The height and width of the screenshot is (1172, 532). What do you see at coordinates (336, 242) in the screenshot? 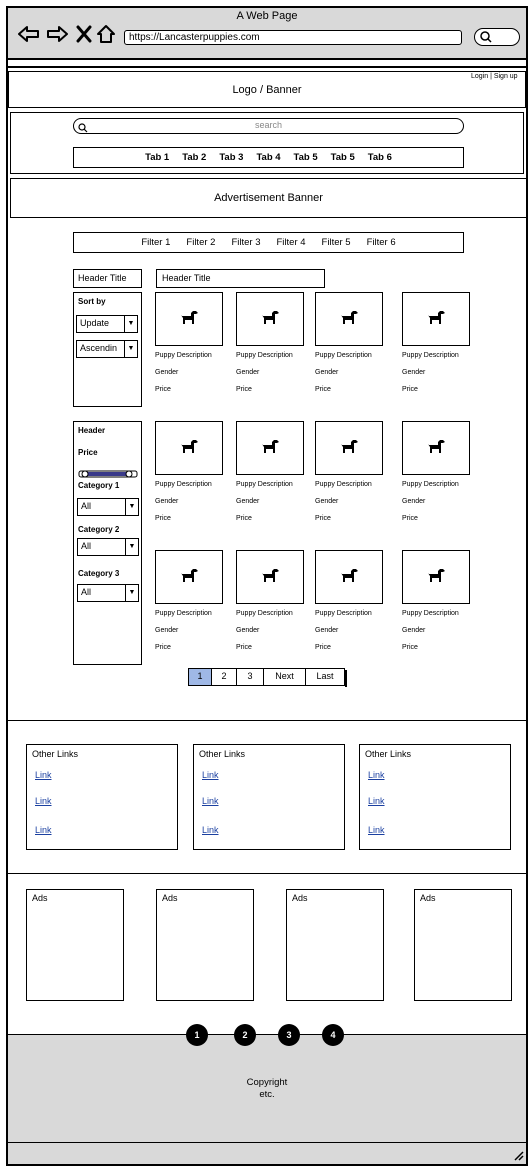
I see `filter-5: Filter 5` at bounding box center [336, 242].